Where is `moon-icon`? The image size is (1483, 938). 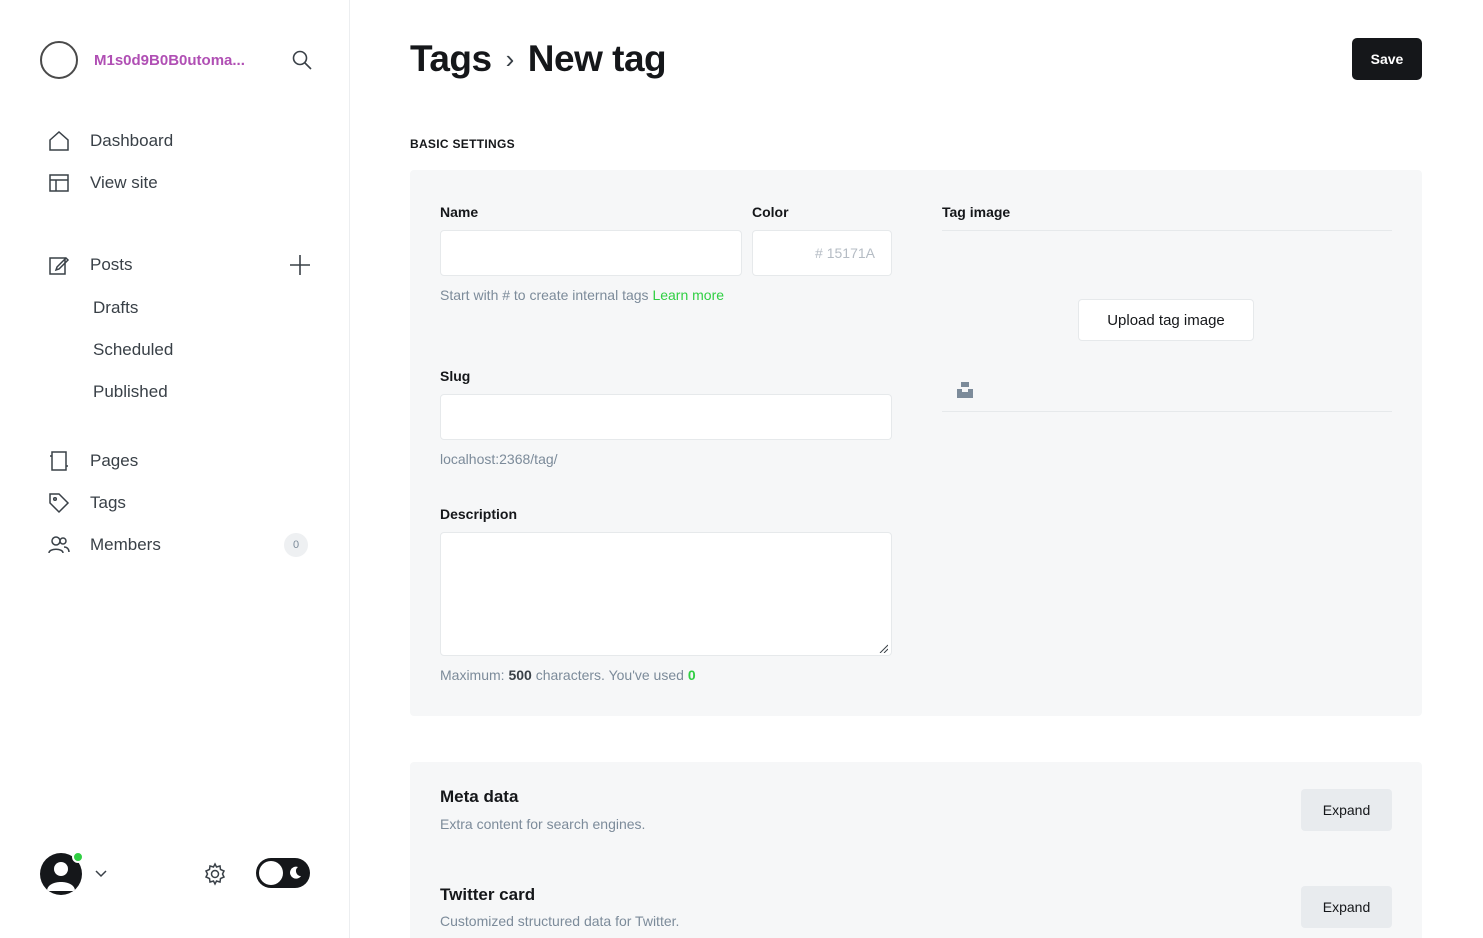 moon-icon is located at coordinates (295, 872).